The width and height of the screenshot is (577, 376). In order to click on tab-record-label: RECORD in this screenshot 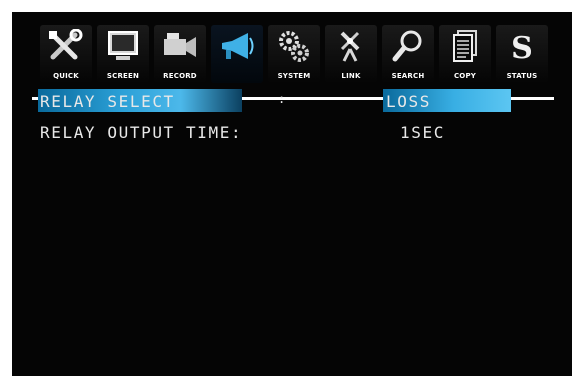, I will do `click(180, 76)`.